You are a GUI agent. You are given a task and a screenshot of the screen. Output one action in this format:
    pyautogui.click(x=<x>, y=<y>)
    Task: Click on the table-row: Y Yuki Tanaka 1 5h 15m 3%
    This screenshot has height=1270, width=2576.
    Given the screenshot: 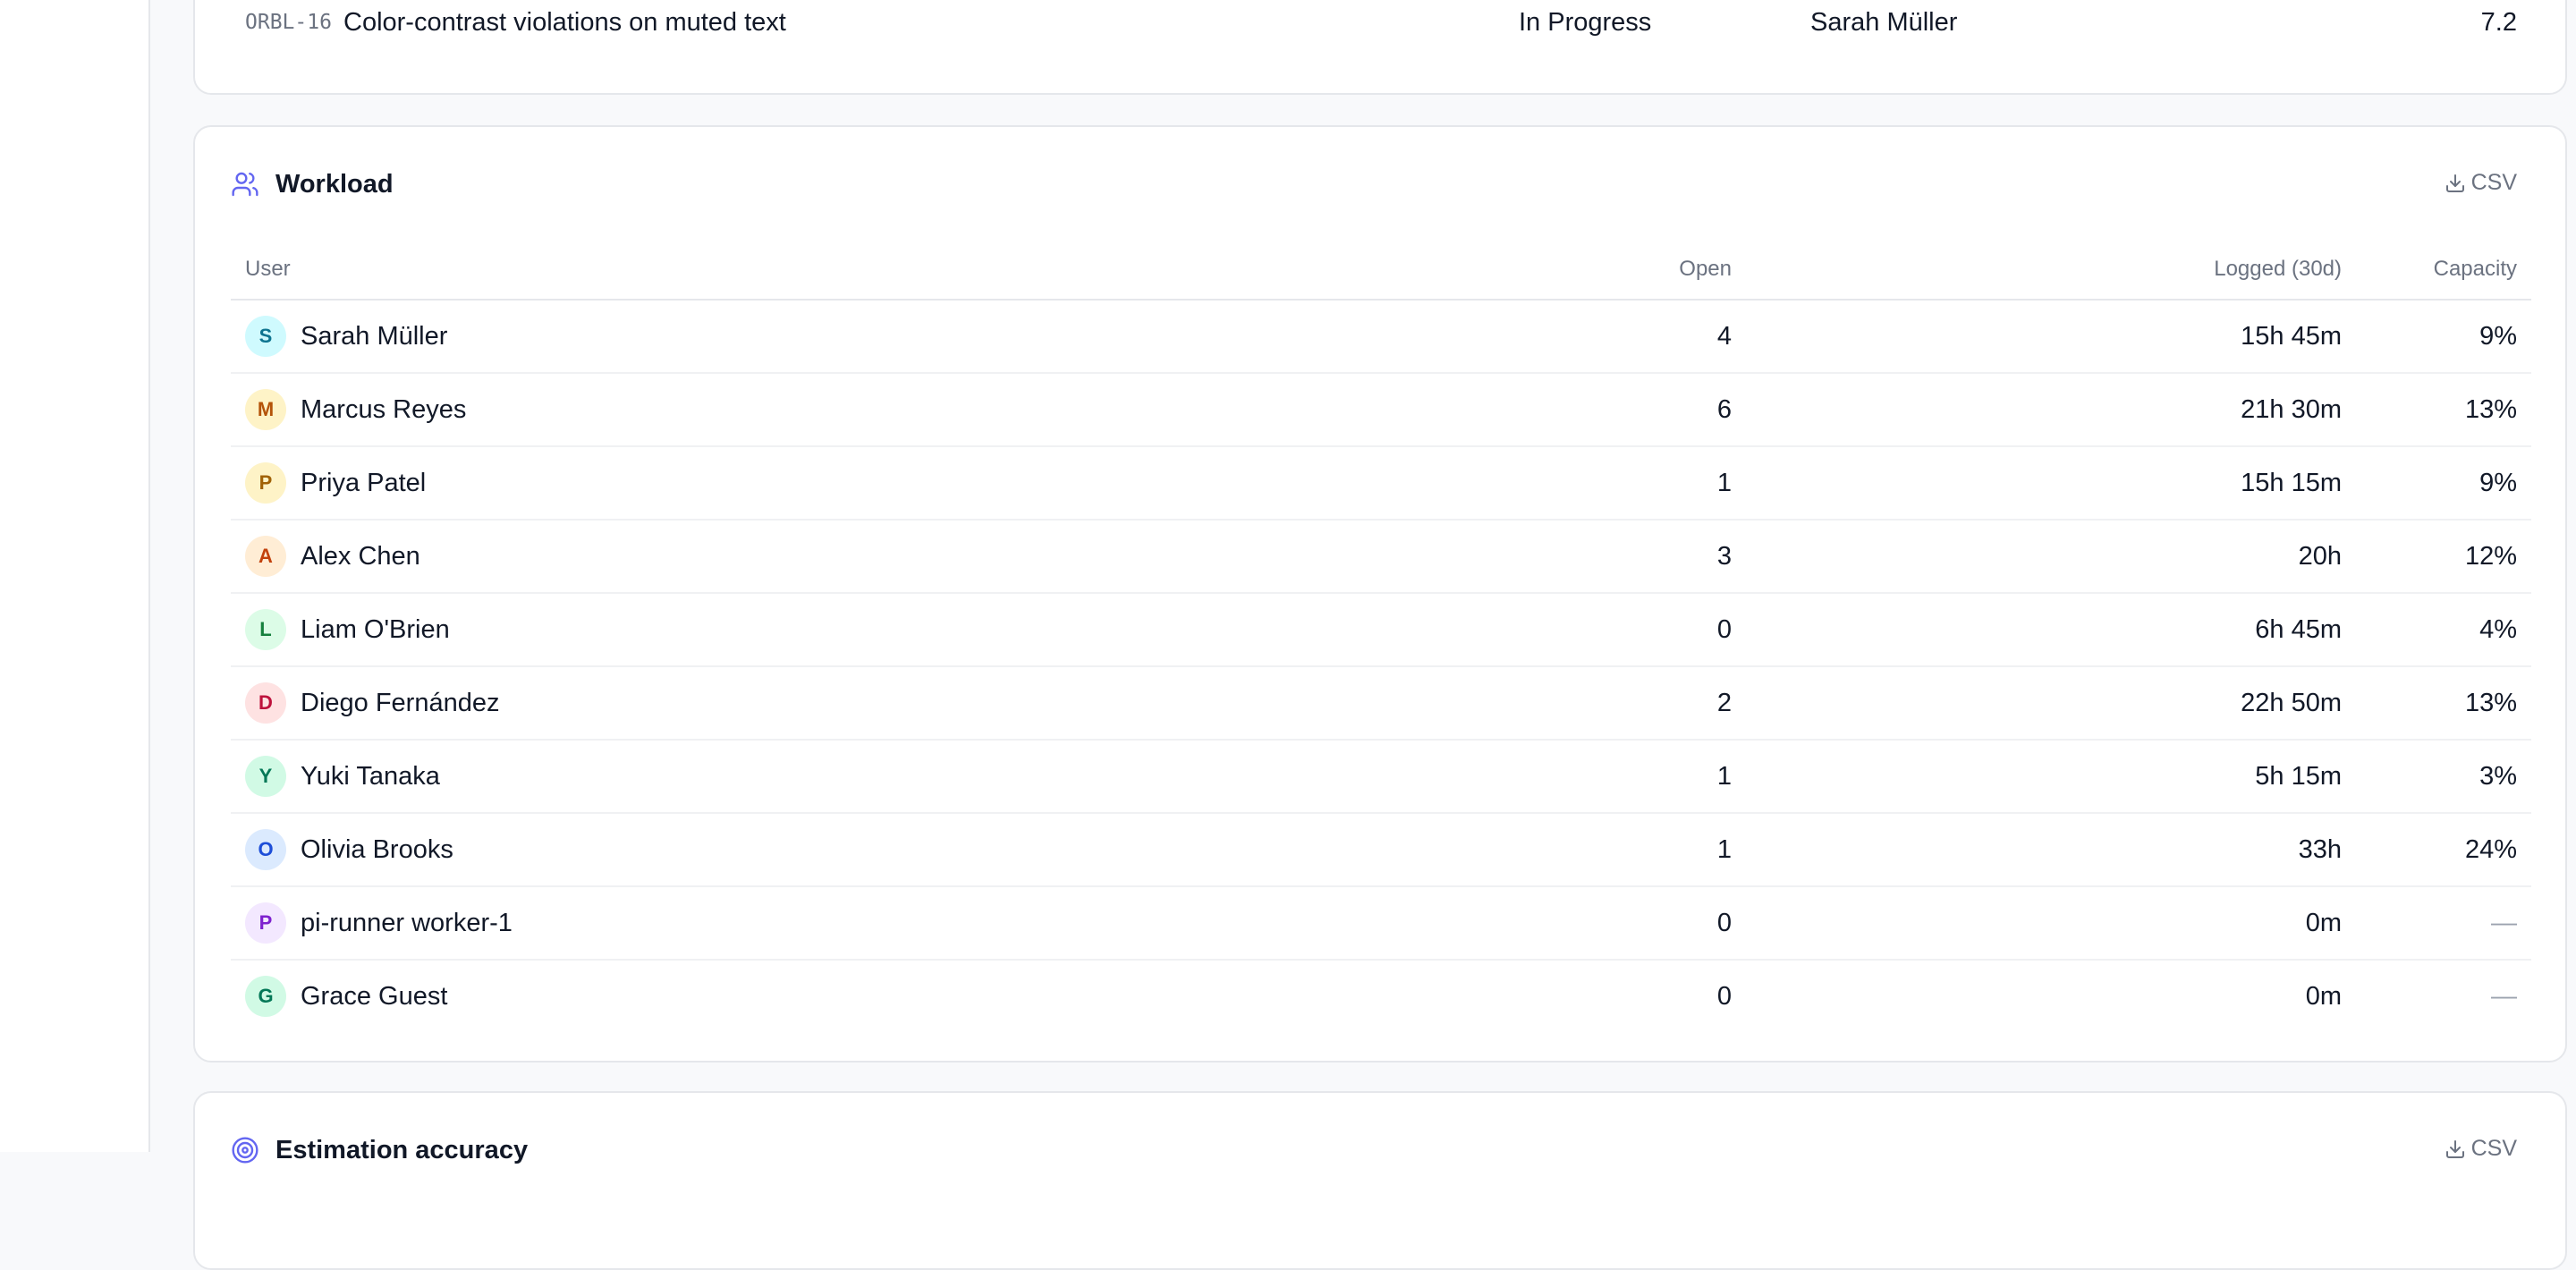 What is the action you would take?
    pyautogui.click(x=1381, y=777)
    